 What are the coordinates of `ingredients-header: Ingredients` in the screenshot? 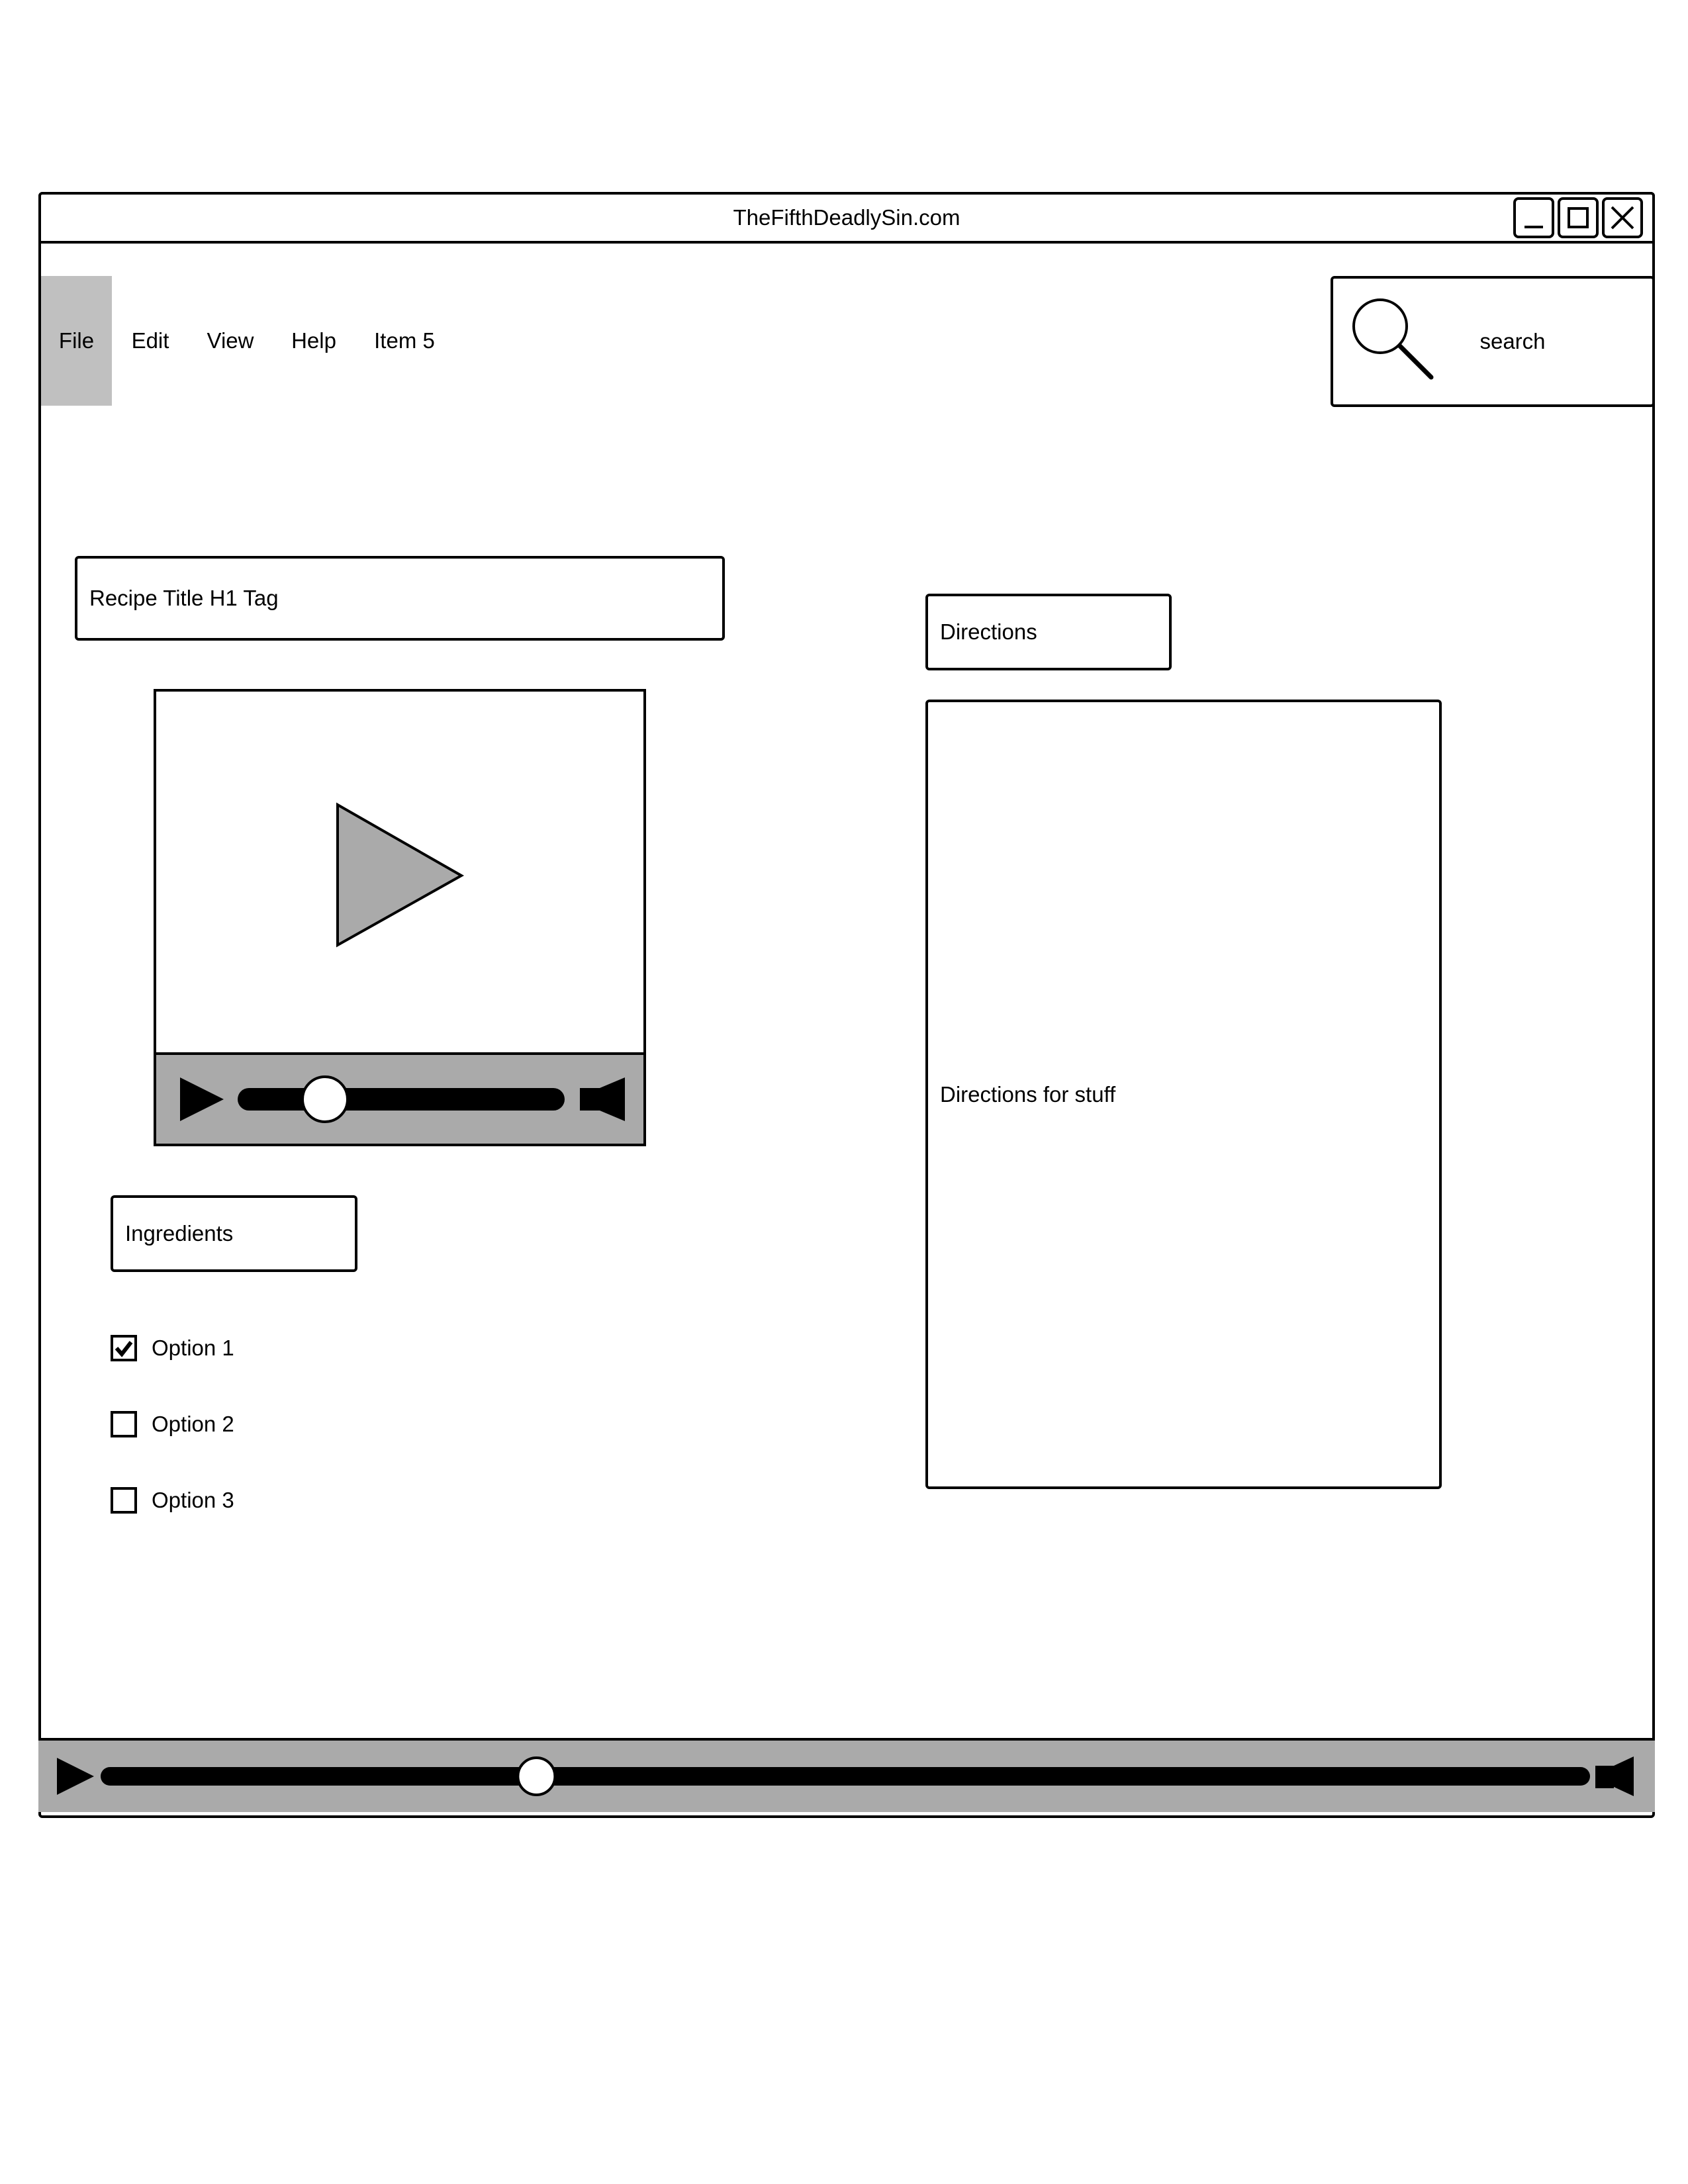 It's located at (234, 1233).